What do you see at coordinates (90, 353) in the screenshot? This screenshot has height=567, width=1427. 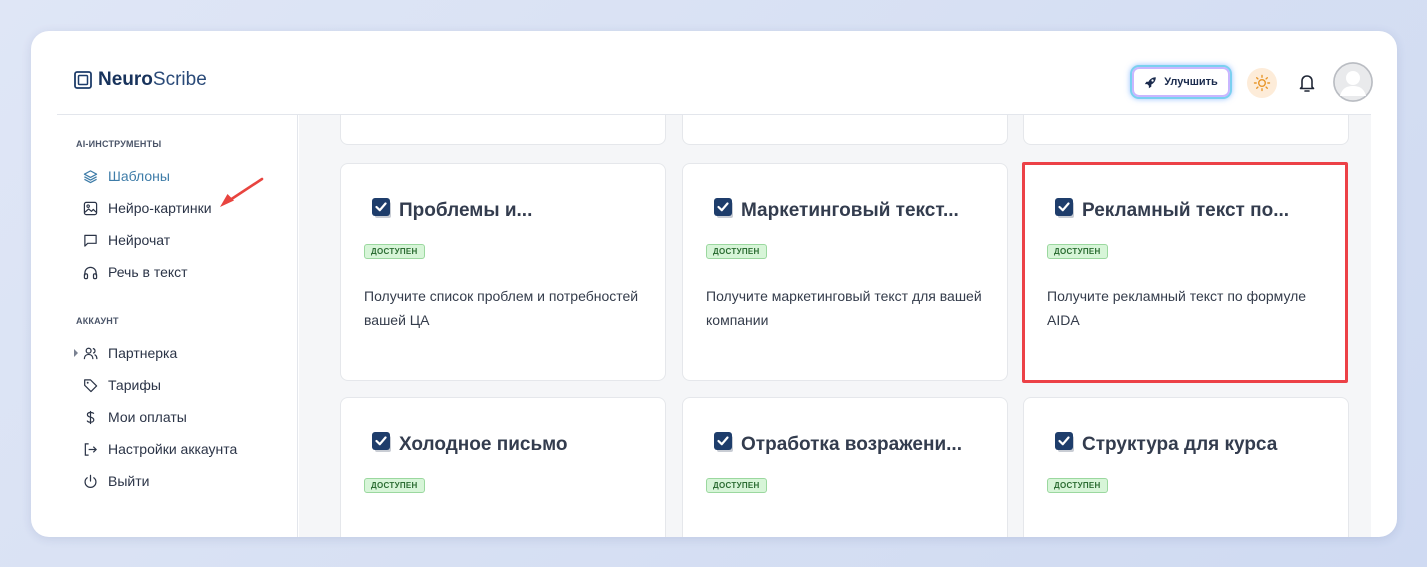 I see `users-icon` at bounding box center [90, 353].